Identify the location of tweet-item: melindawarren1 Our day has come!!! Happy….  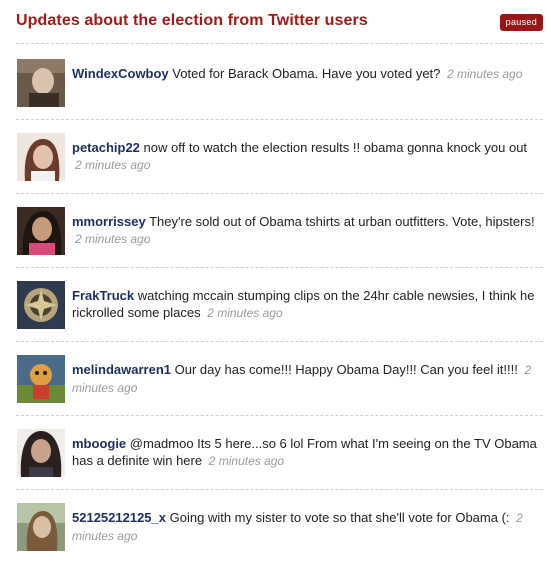
(279, 379).